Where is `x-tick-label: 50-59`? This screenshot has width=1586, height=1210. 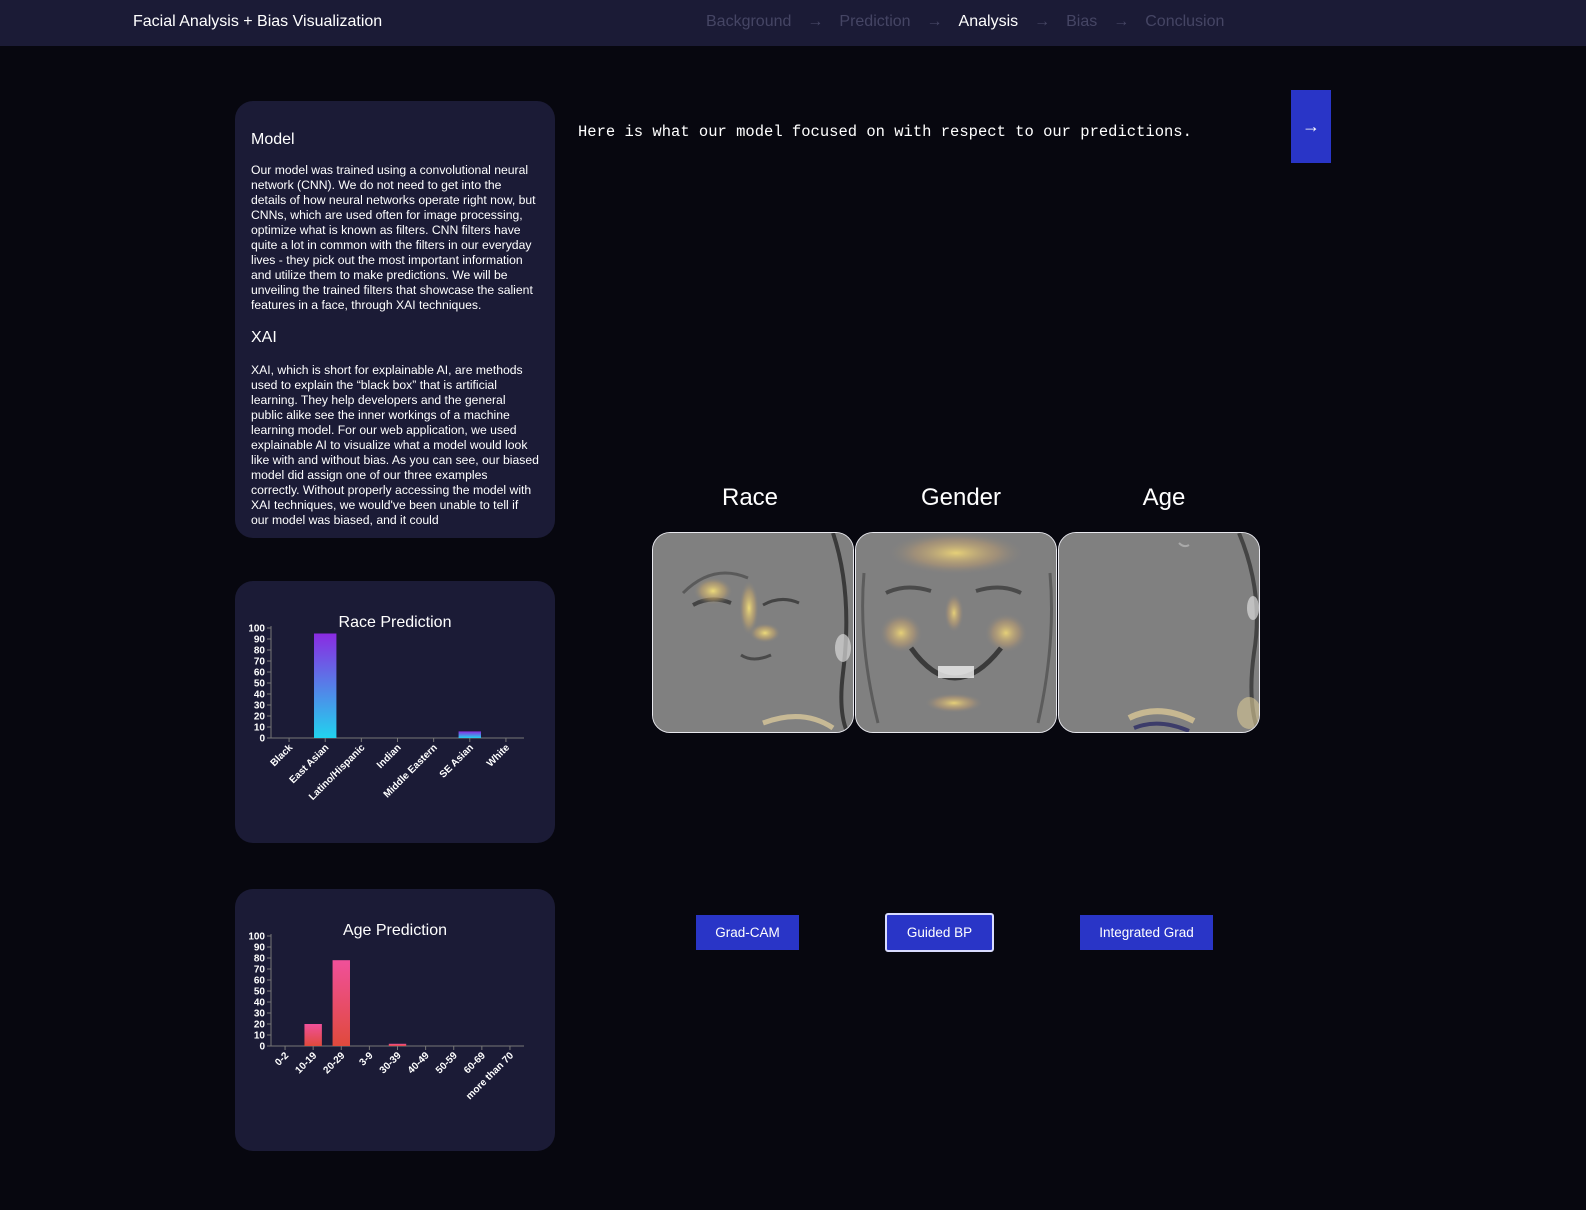 x-tick-label: 50-59 is located at coordinates (447, 1063).